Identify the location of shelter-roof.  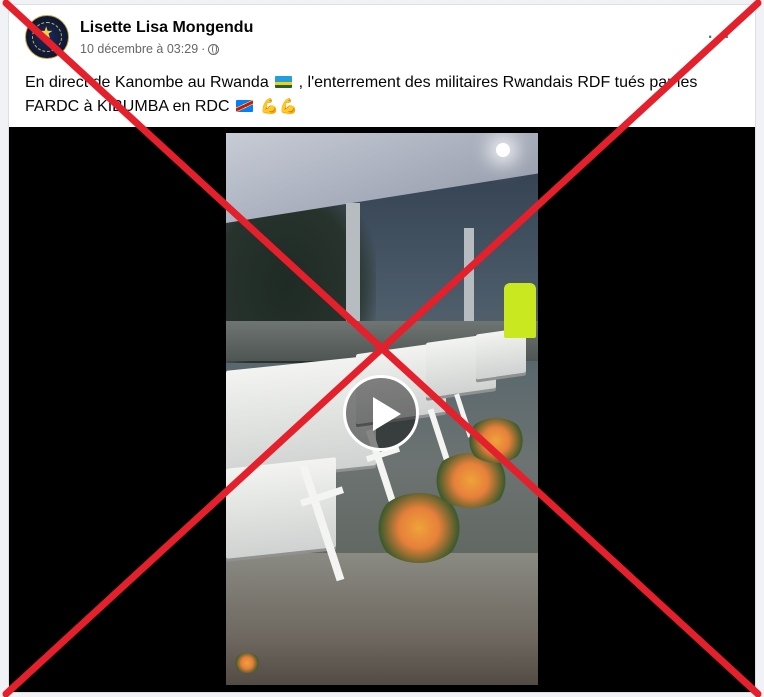
(382, 178).